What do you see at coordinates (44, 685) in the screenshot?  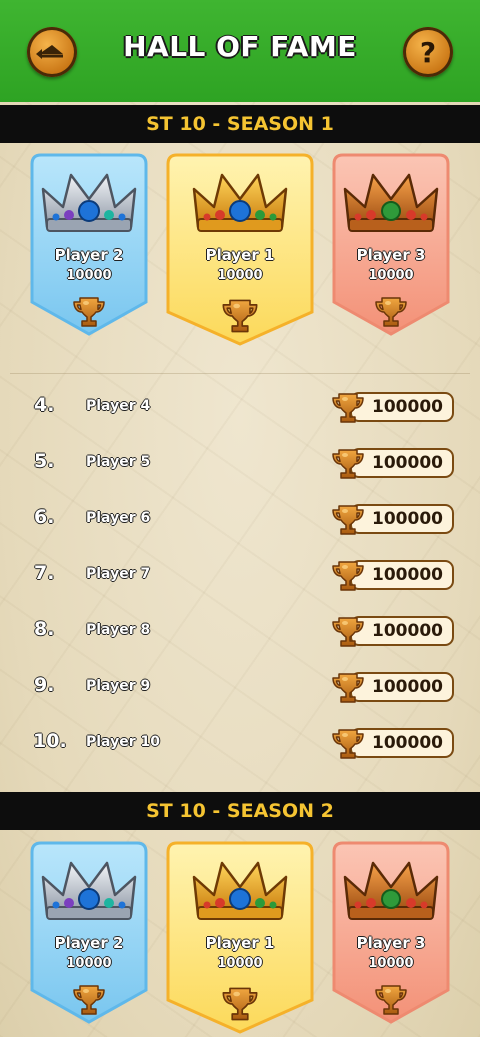 I see `rank-number: 9.` at bounding box center [44, 685].